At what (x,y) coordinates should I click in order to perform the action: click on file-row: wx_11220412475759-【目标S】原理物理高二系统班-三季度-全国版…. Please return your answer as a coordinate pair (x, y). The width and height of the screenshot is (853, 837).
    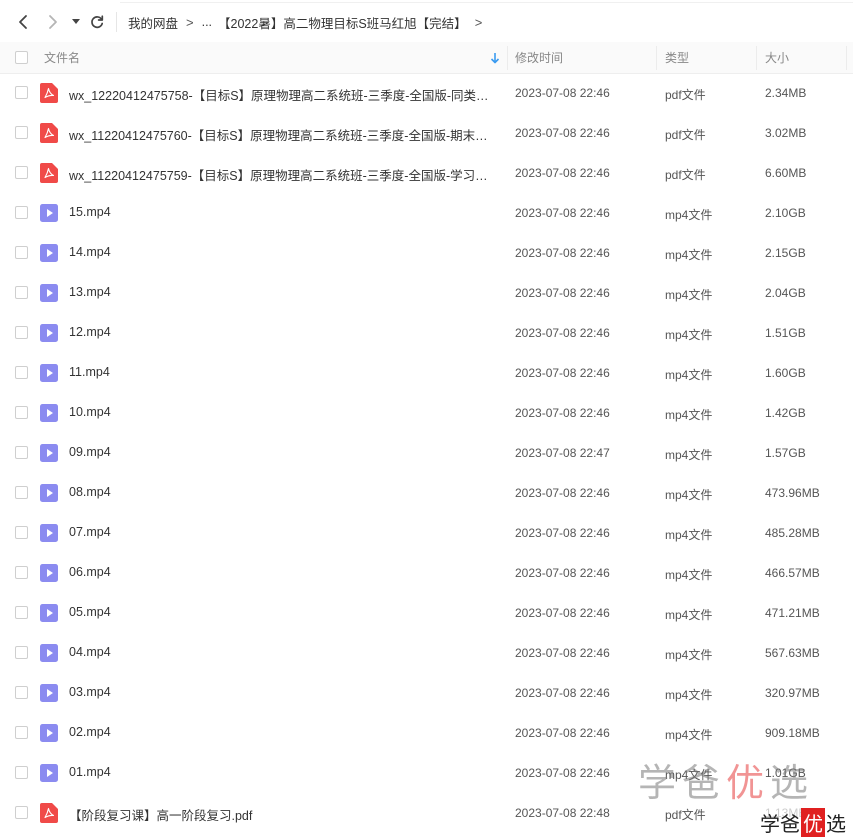
    Looking at the image, I should click on (426, 173).